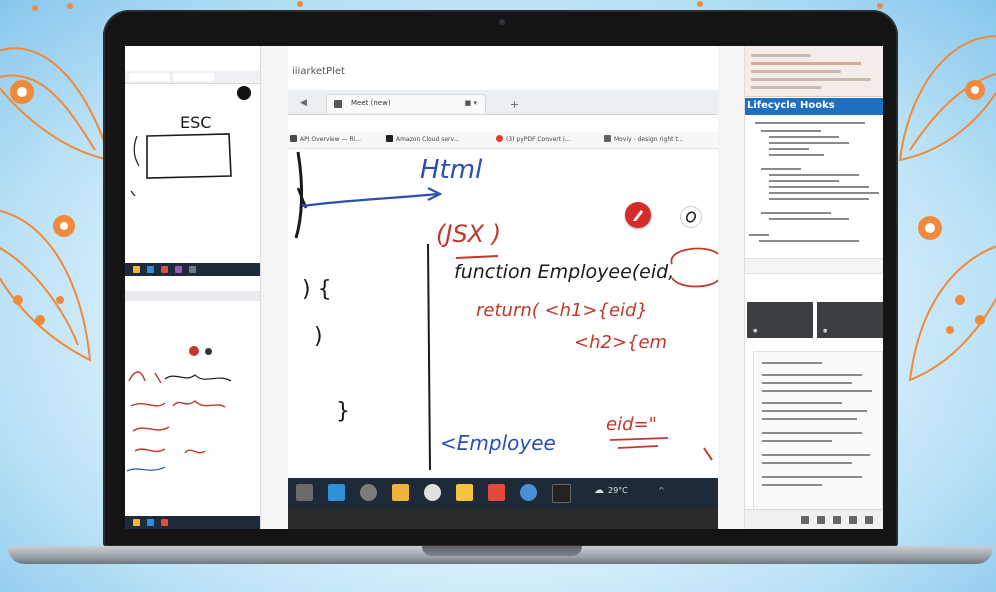  Describe the element at coordinates (502, 22) in the screenshot. I see `webcam` at that location.